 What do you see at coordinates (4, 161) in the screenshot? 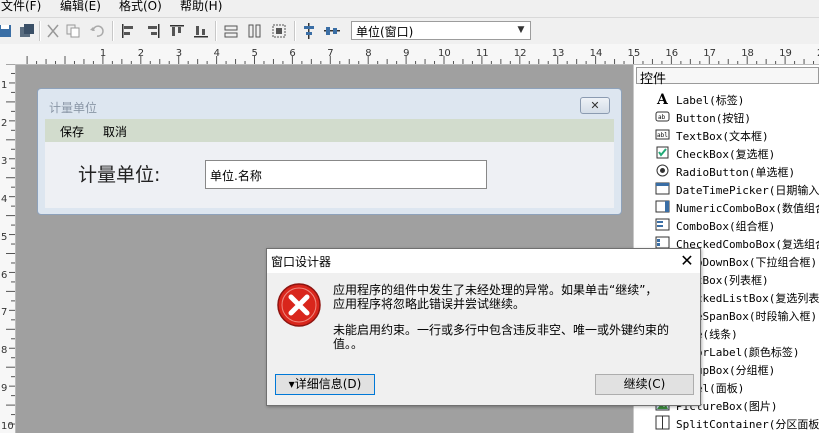
I see `ruler-left-number: 3` at bounding box center [4, 161].